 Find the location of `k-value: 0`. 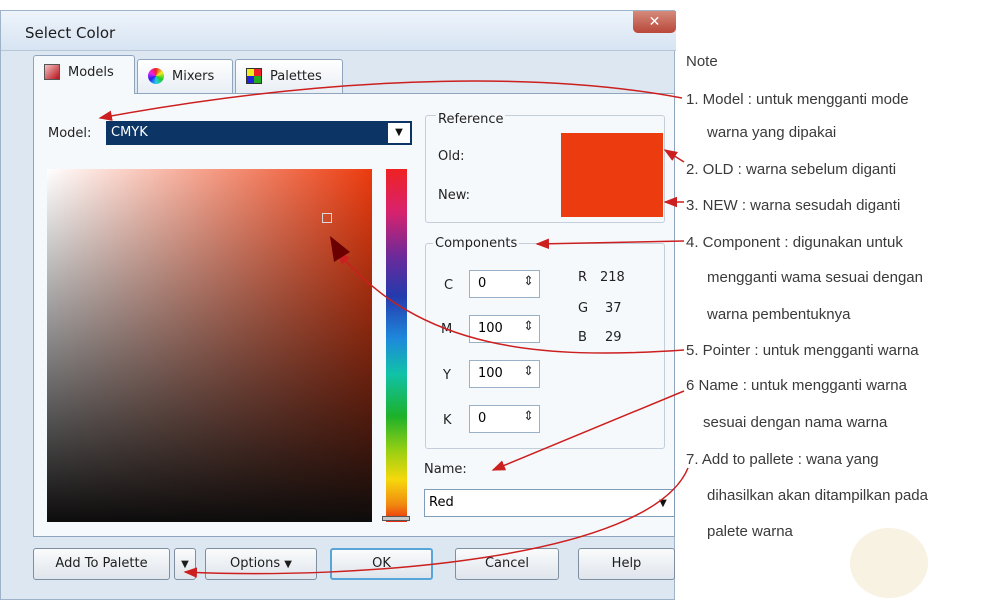

k-value: 0 is located at coordinates (482, 418).